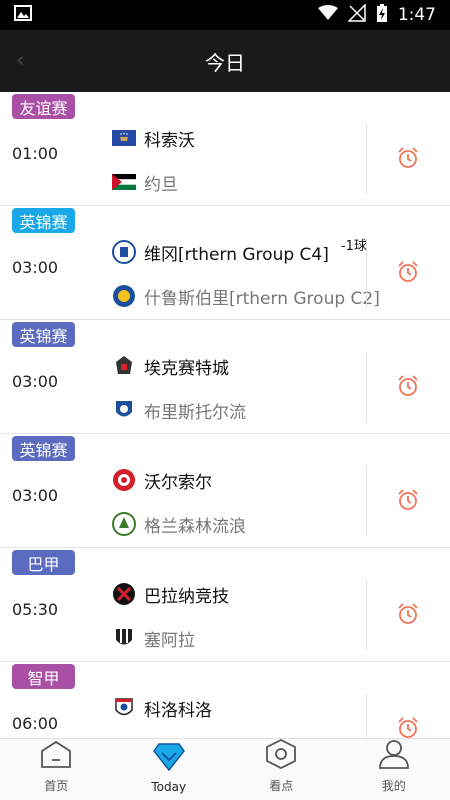  I want to click on home-team: 沃尔索尔, so click(162, 480).